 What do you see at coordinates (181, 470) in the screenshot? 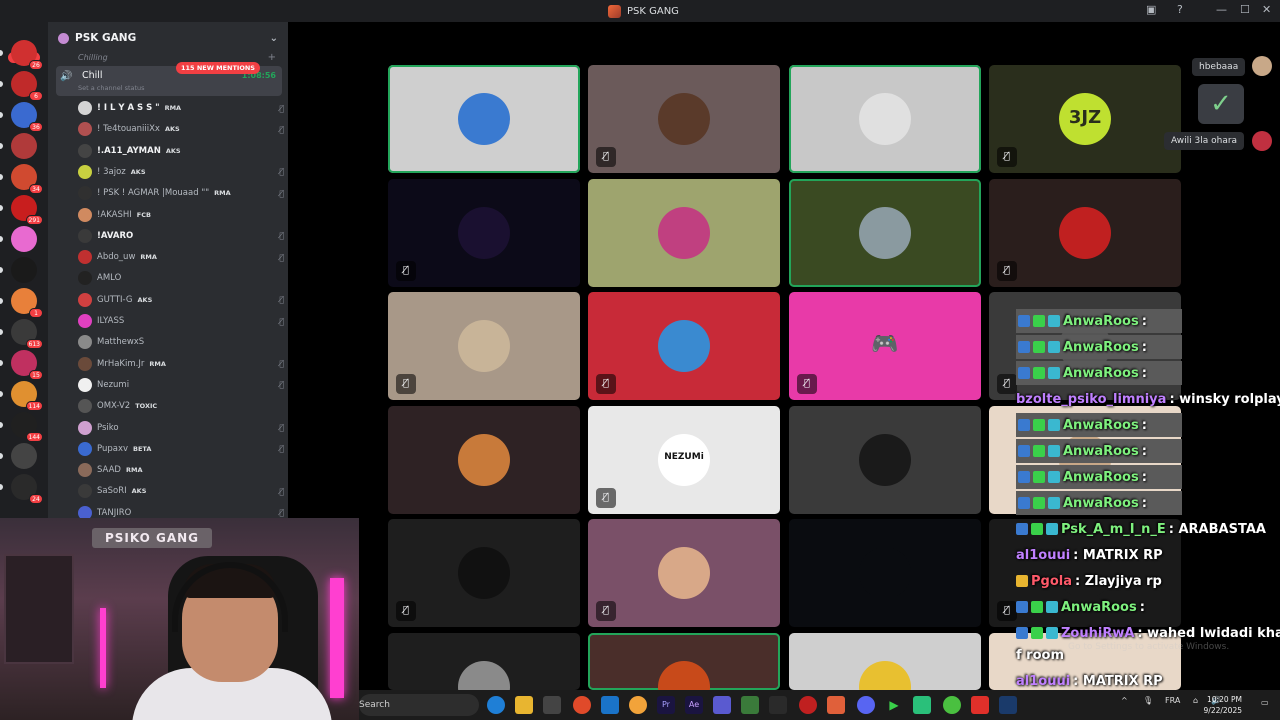
I see `voice-member: SAAD RMA` at bounding box center [181, 470].